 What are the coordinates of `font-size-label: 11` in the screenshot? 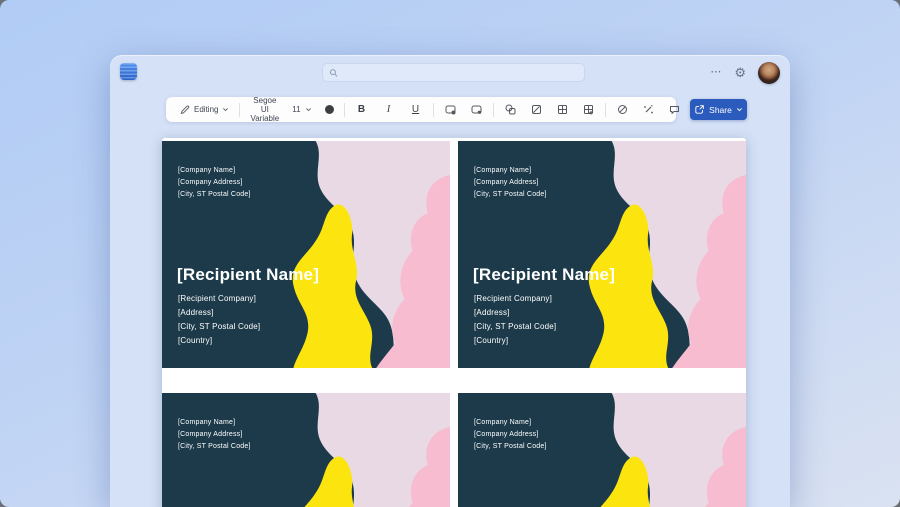 It's located at (296, 109).